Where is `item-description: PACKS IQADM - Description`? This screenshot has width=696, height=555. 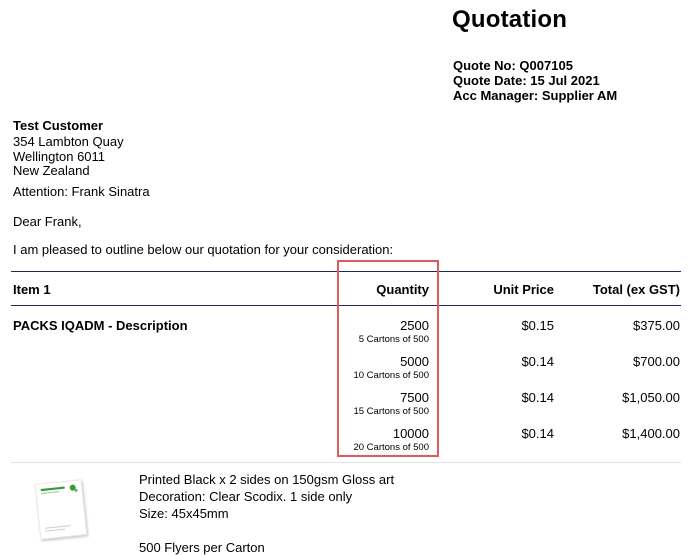
item-description: PACKS IQADM - Description is located at coordinates (100, 325).